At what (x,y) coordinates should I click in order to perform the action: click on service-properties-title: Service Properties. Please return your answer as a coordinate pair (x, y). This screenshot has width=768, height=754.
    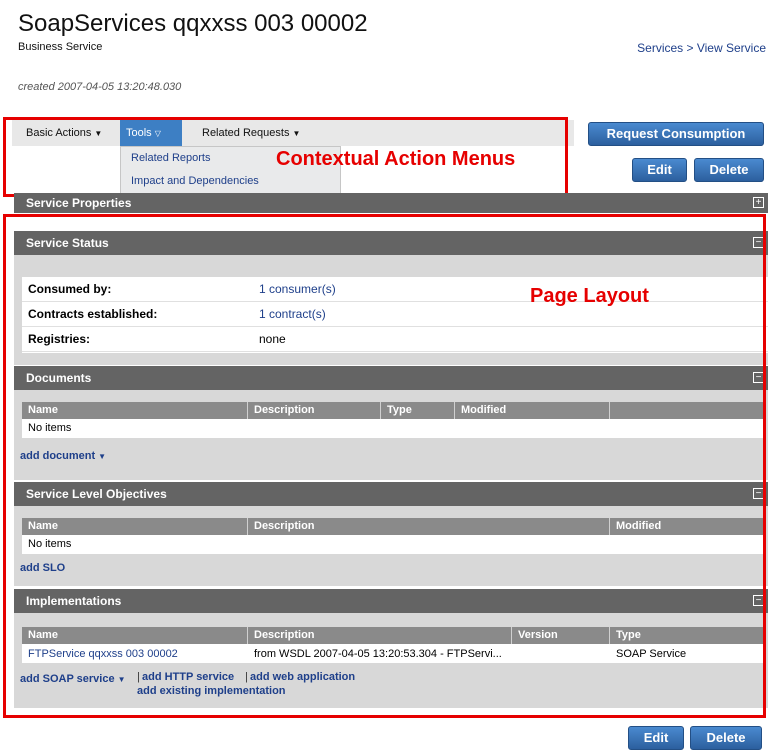
    Looking at the image, I should click on (79, 203).